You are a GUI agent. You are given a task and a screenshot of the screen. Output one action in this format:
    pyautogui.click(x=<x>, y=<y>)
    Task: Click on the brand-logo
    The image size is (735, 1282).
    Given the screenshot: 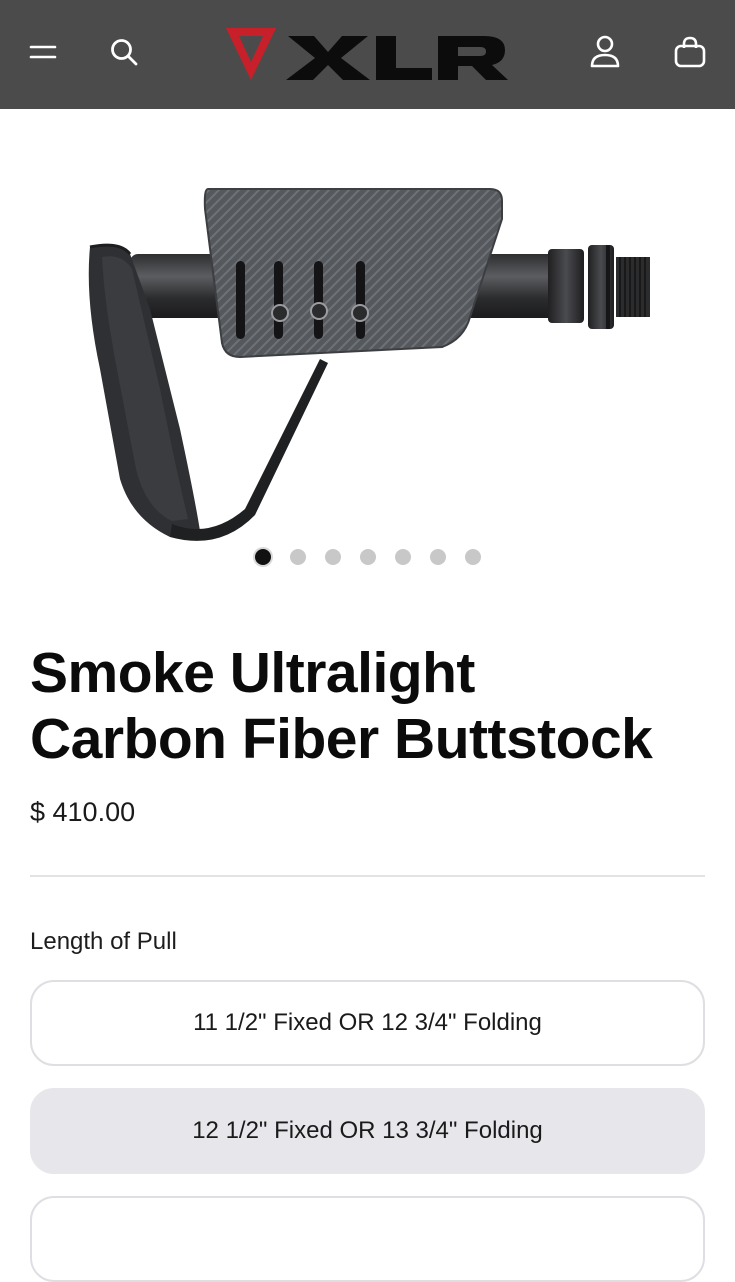 What is the action you would take?
    pyautogui.click(x=367, y=53)
    